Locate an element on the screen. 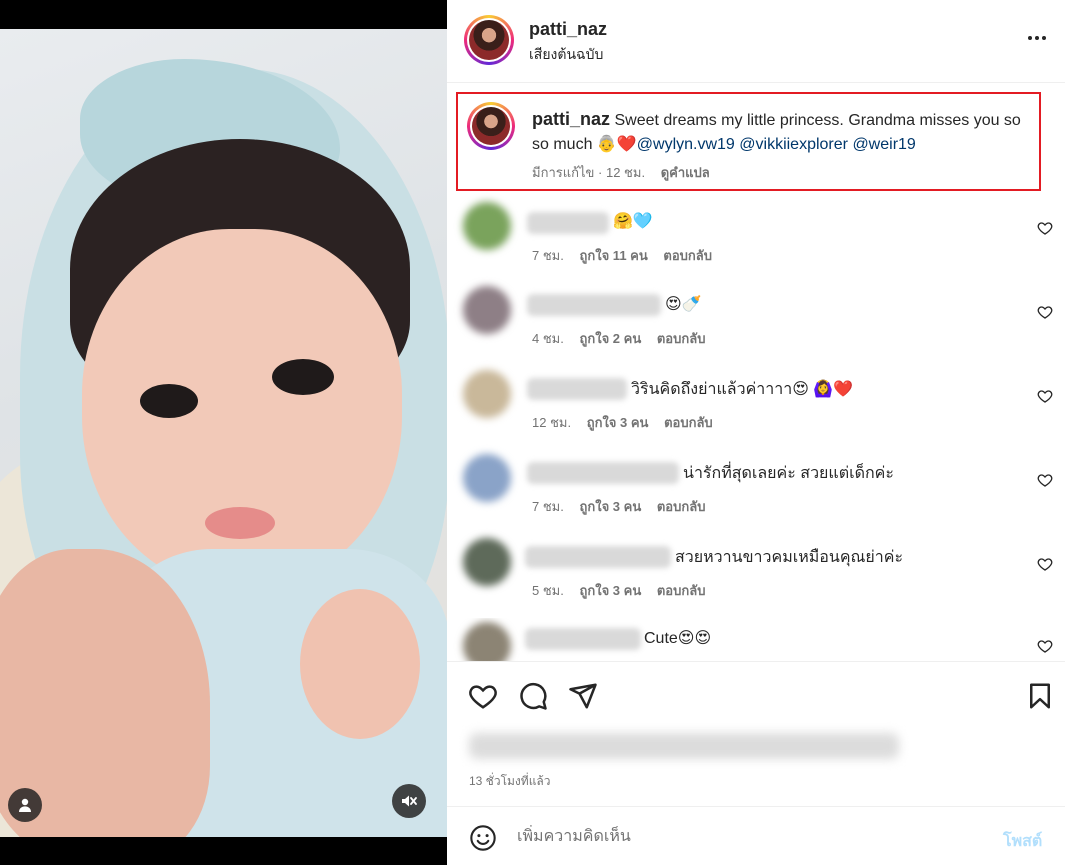 The height and width of the screenshot is (865, 1065). comment-meta: 7 ชม. ถูกใจ 11 คน ตอบกลับ is located at coordinates (628, 255).